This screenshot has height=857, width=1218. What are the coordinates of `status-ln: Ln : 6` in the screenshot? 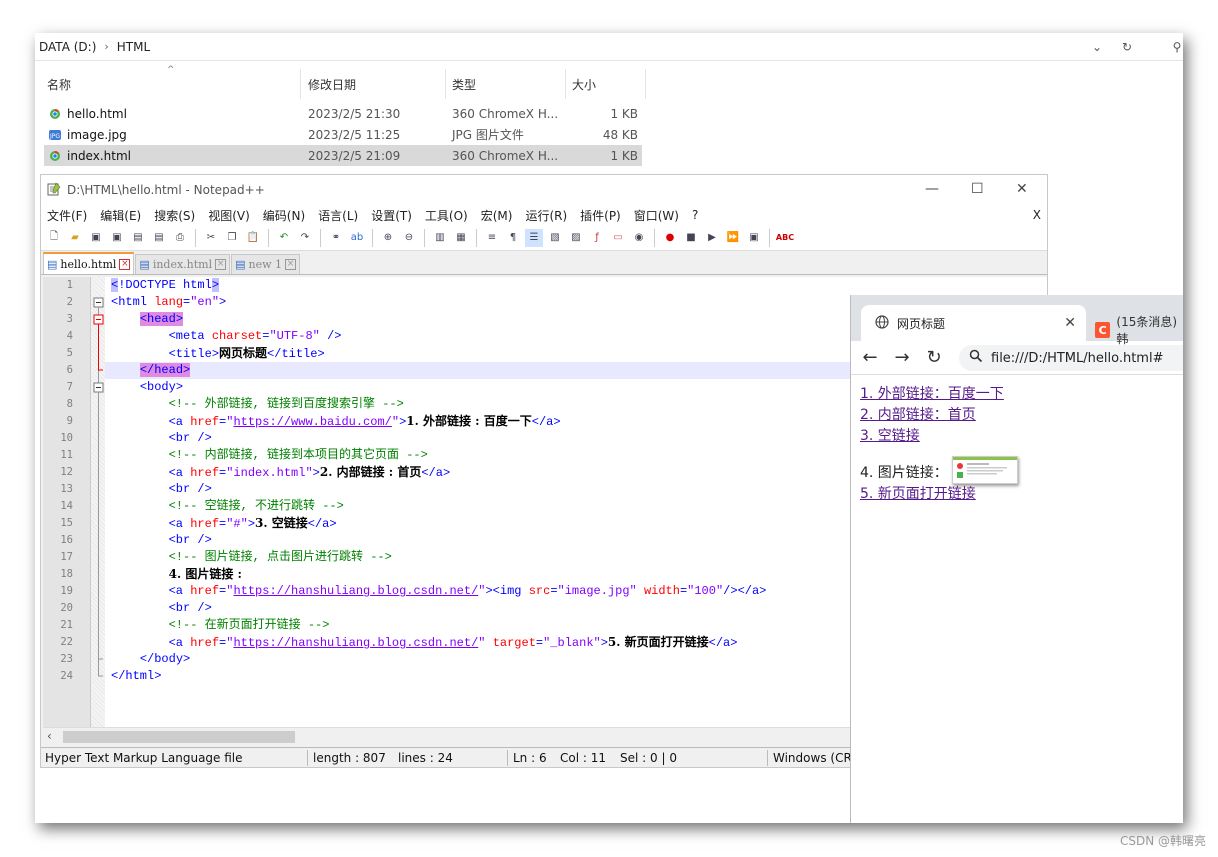 It's located at (530, 758).